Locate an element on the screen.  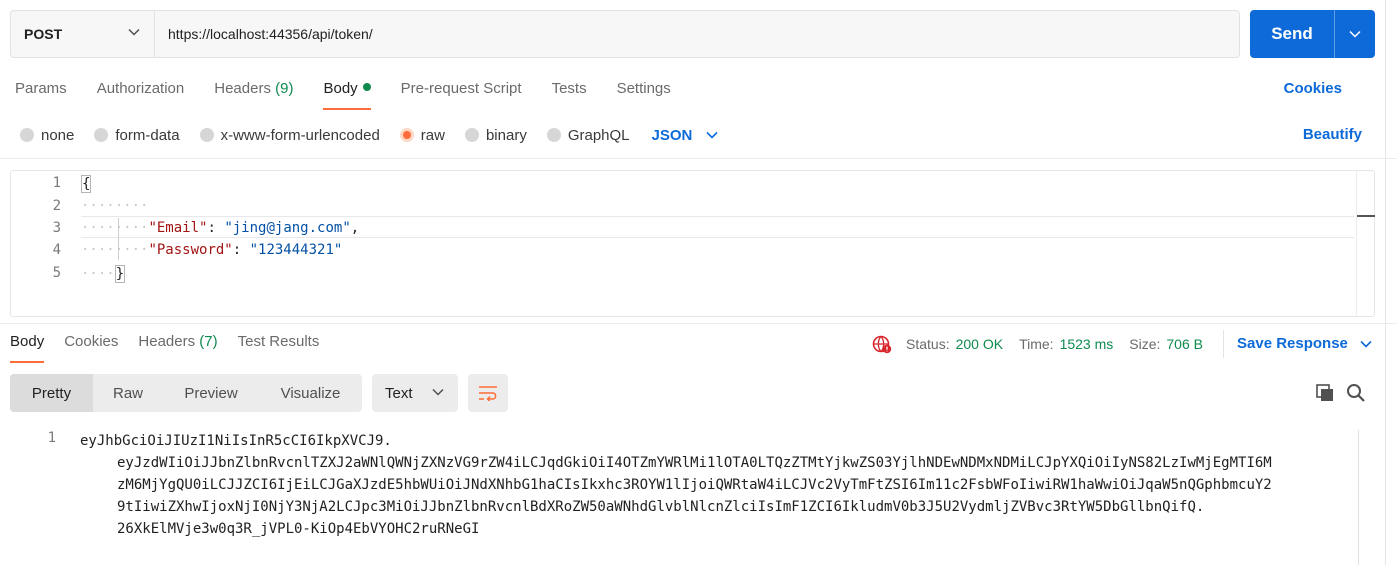
tab-prerequest-script: Pre-request Script is located at coordinates (461, 93).